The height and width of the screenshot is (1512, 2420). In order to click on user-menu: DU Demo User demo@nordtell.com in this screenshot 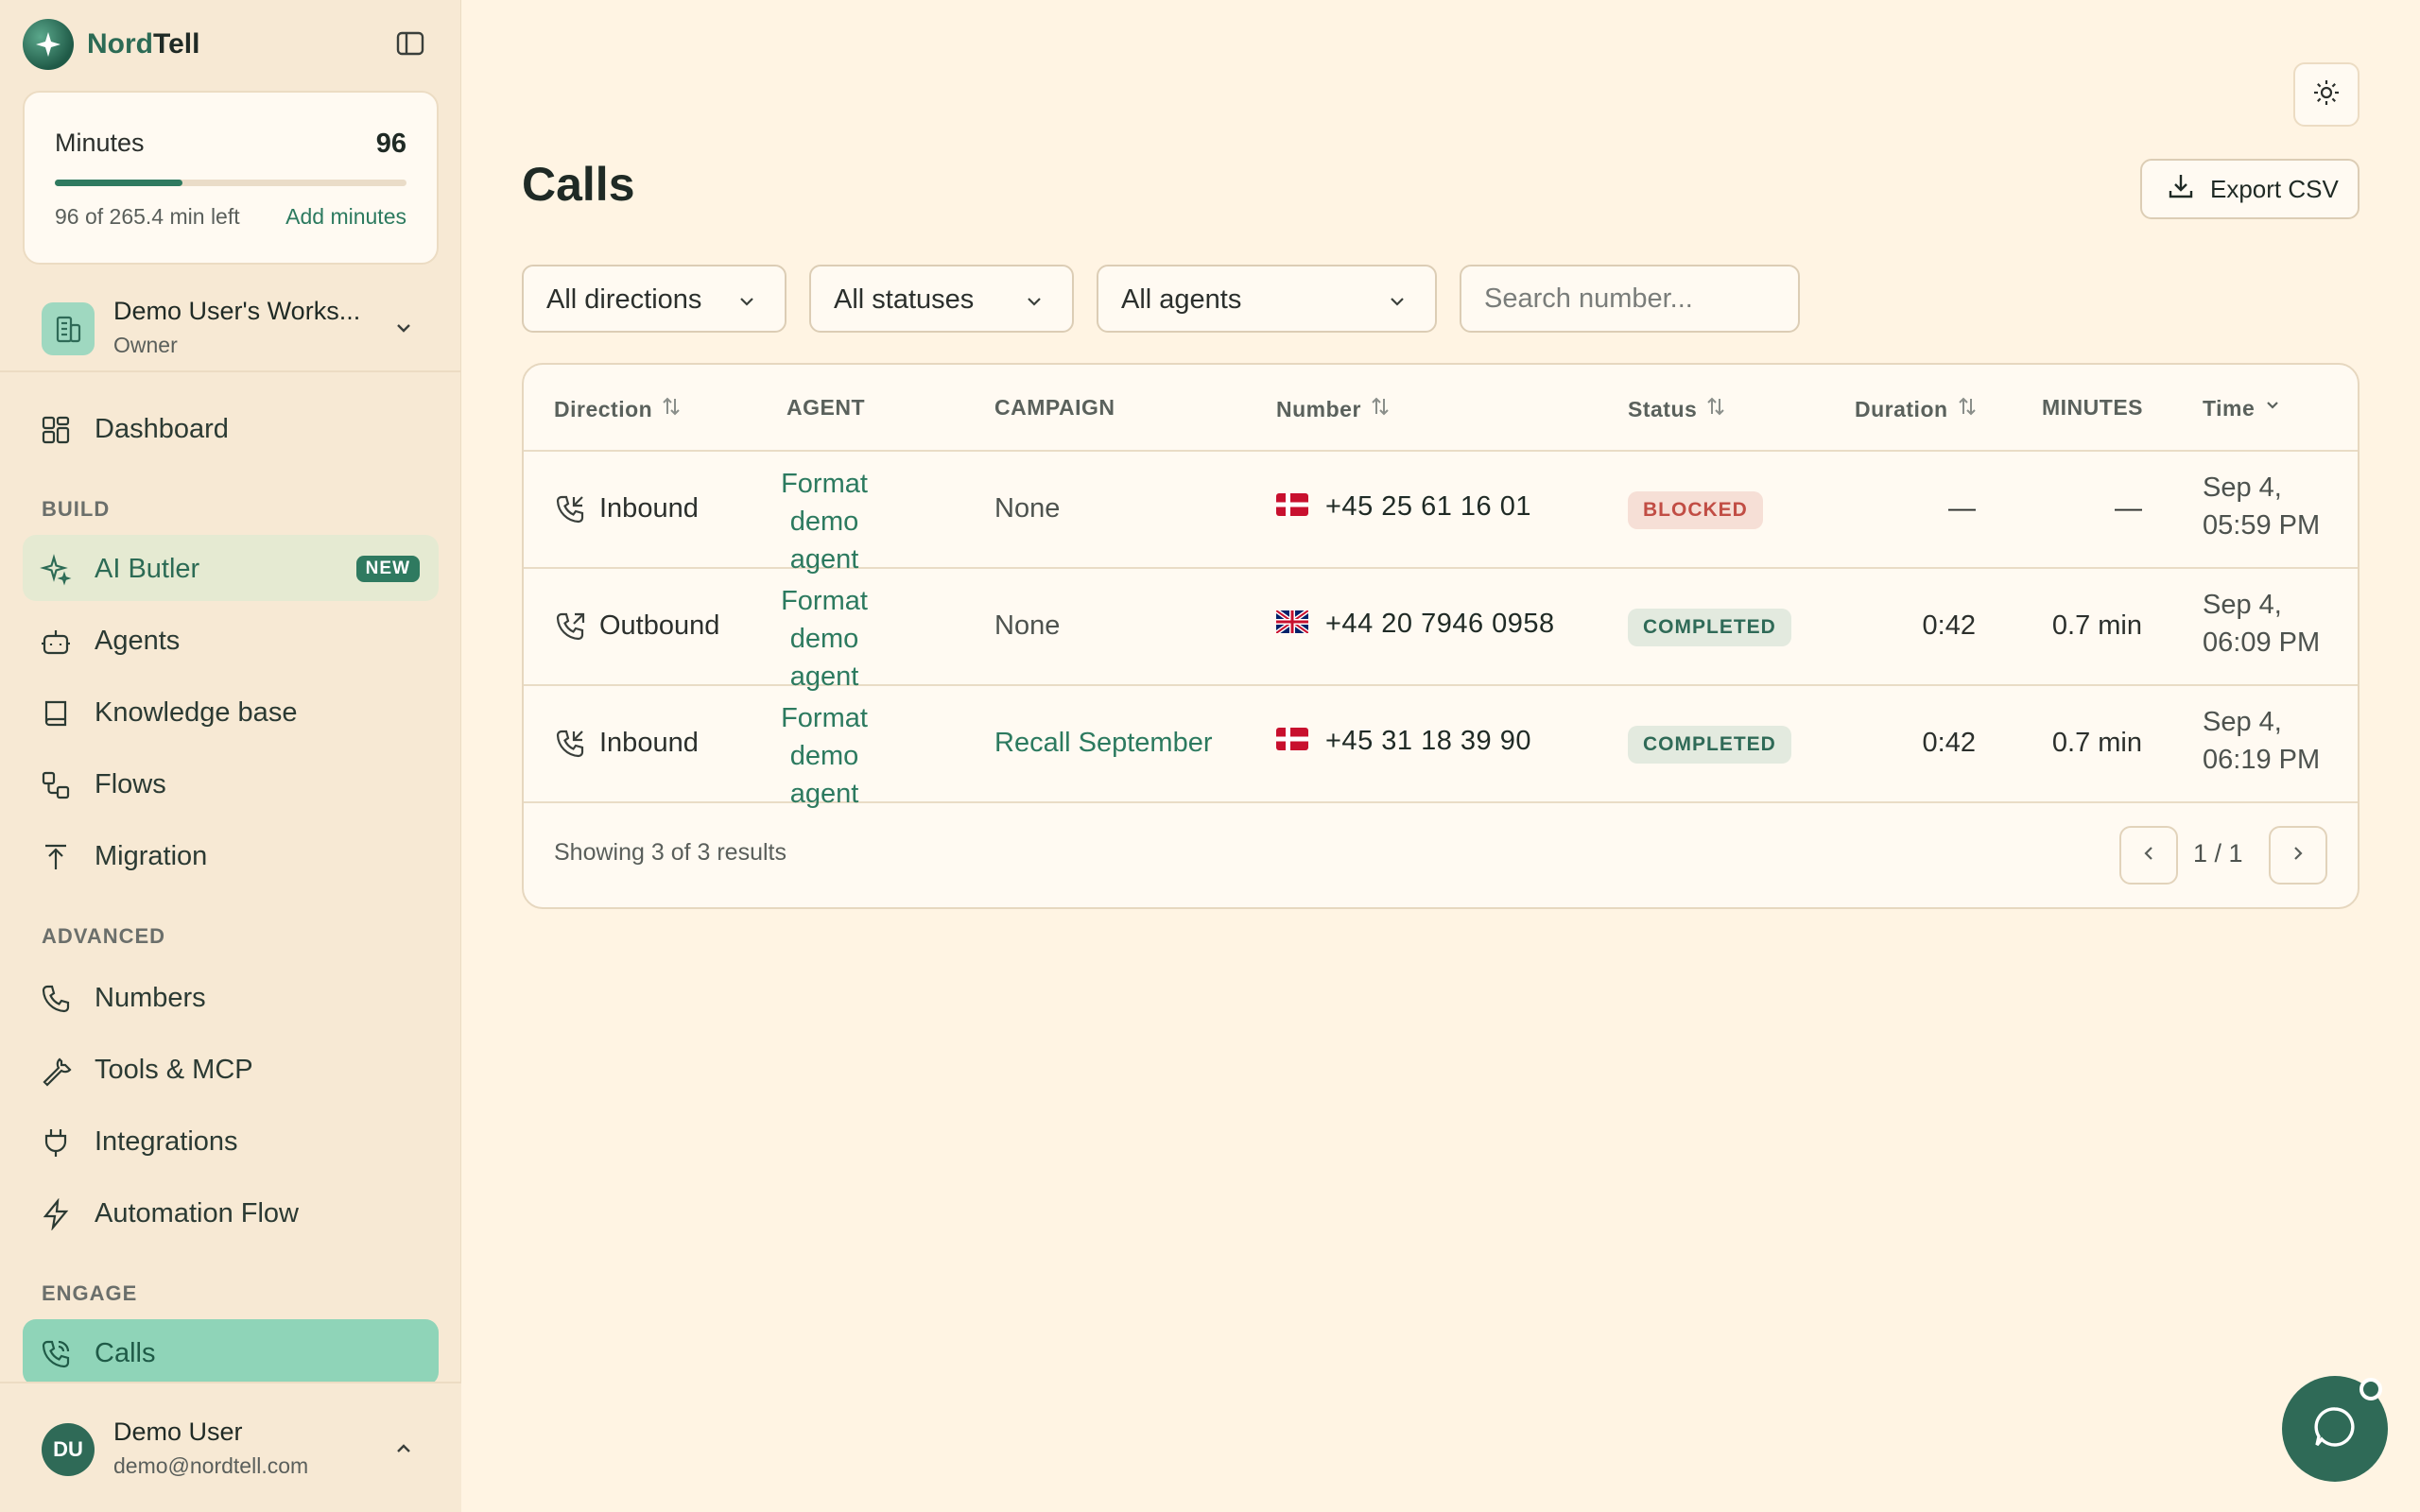, I will do `click(230, 1447)`.